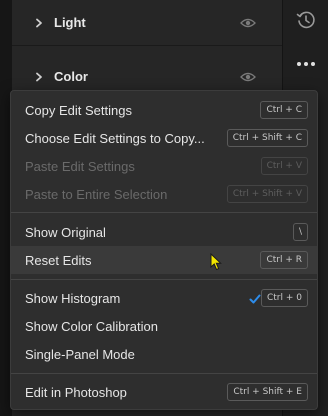  Describe the element at coordinates (267, 138) in the screenshot. I see `shortcut-badge: Ctrl + Shift + C` at that location.